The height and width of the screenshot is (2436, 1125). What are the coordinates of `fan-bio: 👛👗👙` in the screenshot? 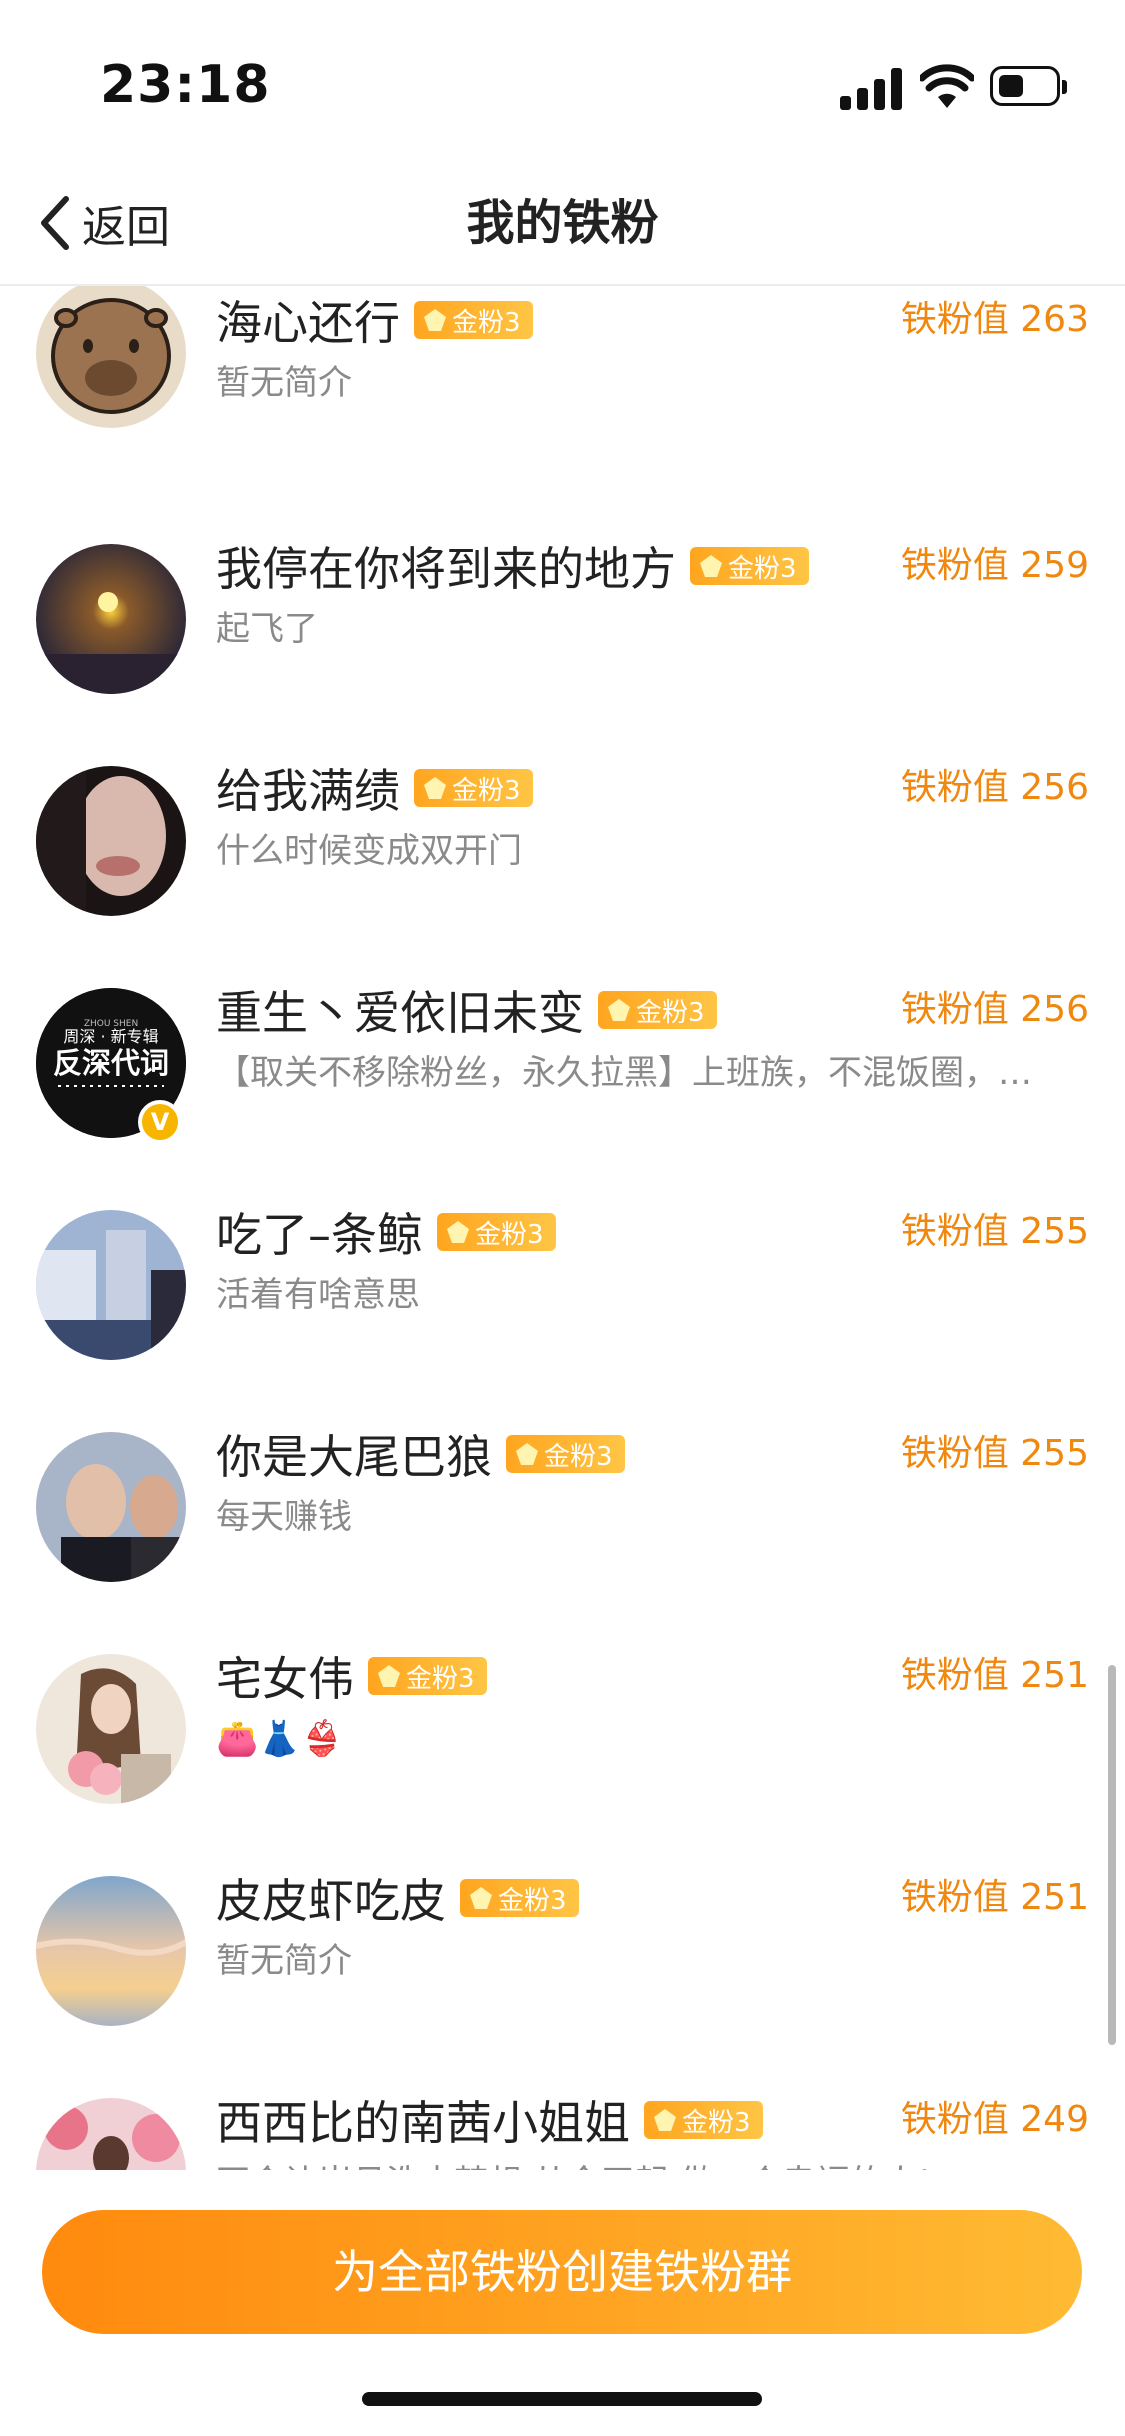 It's located at (280, 1739).